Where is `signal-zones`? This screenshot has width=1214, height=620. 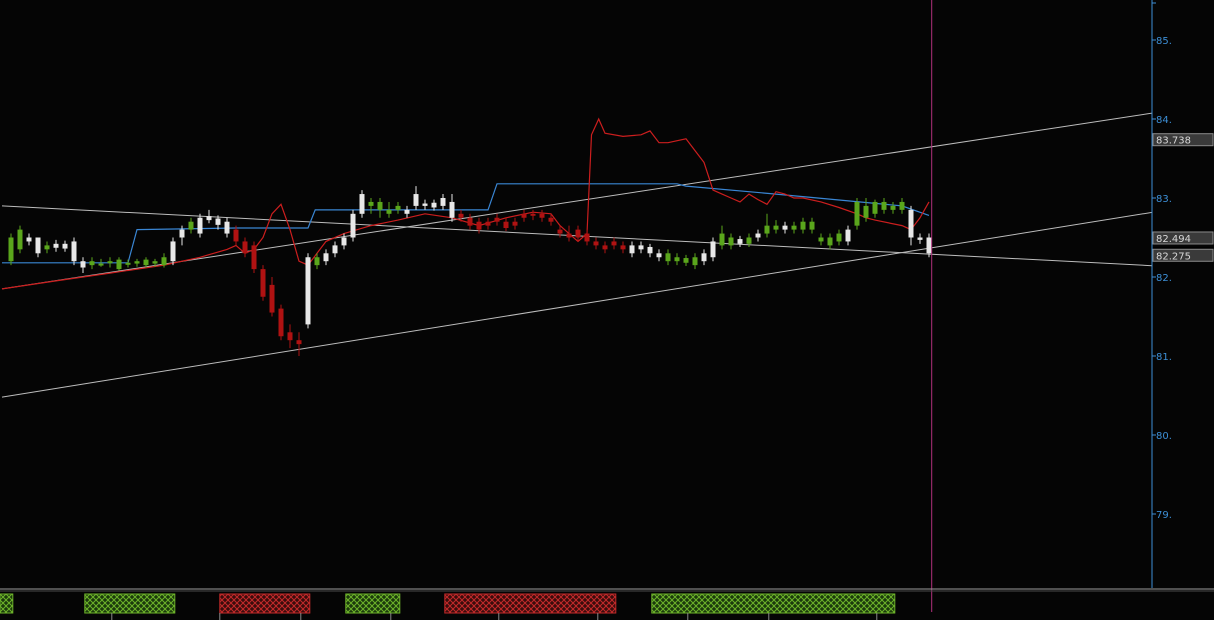
signal-zones is located at coordinates (607, 604).